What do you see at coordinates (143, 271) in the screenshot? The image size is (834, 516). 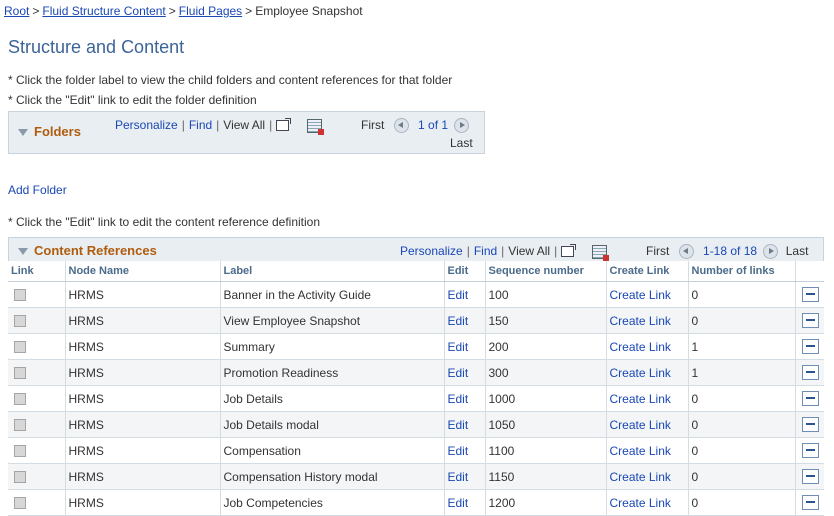 I see `column-header-node-name: Node Name` at bounding box center [143, 271].